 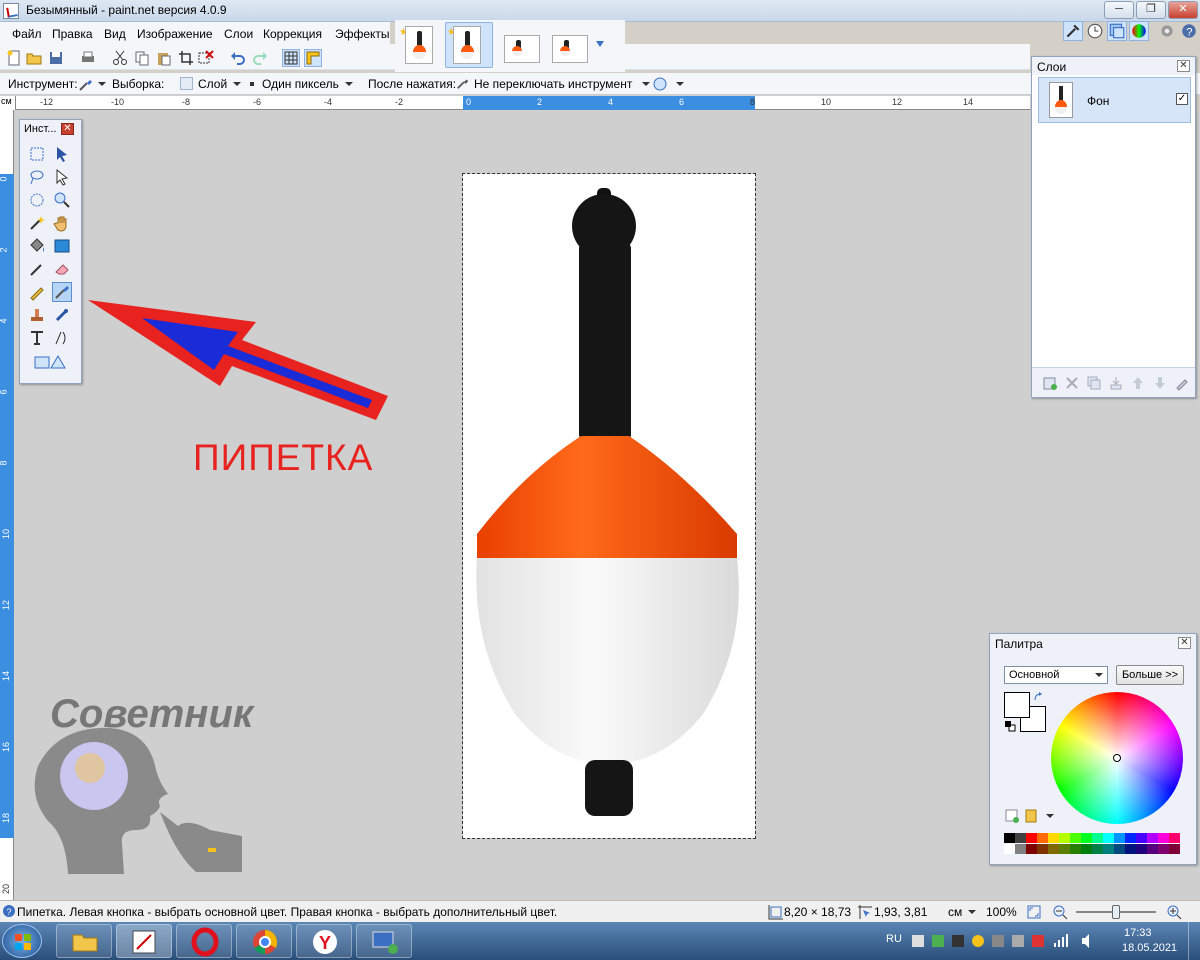 I want to click on ruler-toggle-icon, so click(x=313, y=58).